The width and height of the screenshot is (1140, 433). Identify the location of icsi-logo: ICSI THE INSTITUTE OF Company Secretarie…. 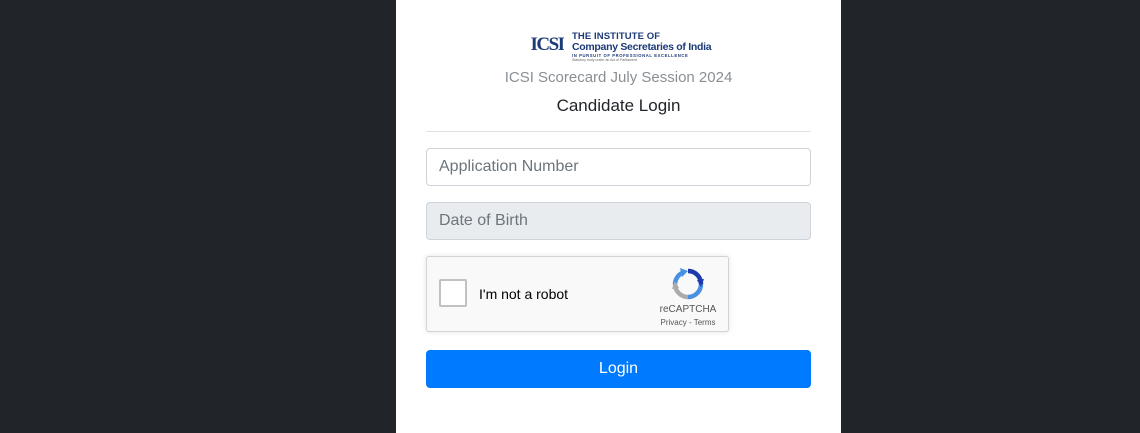
(620, 47).